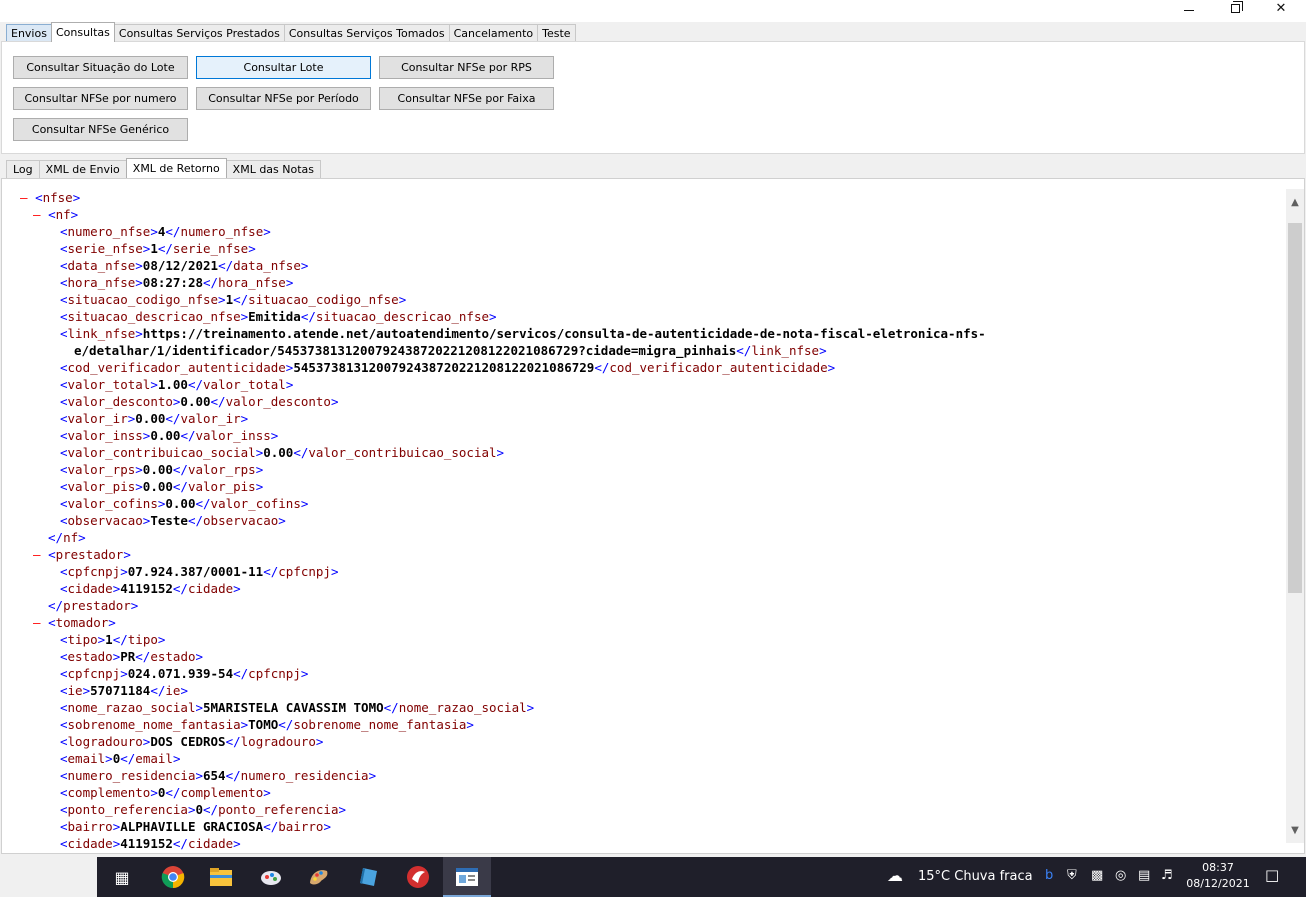  Describe the element at coordinates (23, 169) in the screenshot. I see `tab-log: Log` at that location.